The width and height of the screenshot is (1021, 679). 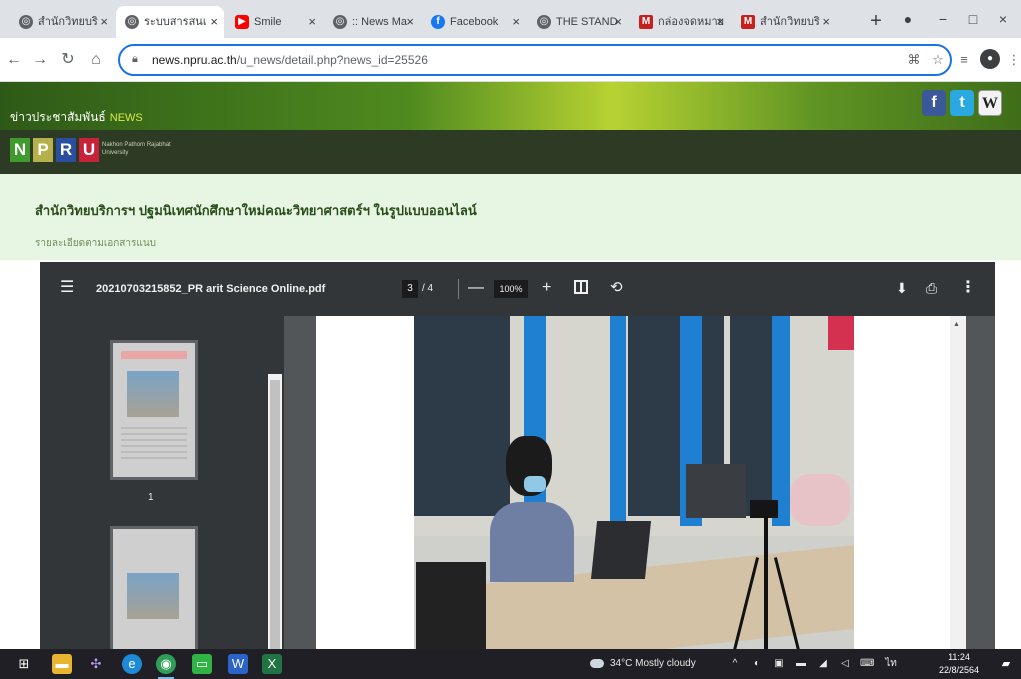 I want to click on cloud-icon, so click(x=597, y=663).